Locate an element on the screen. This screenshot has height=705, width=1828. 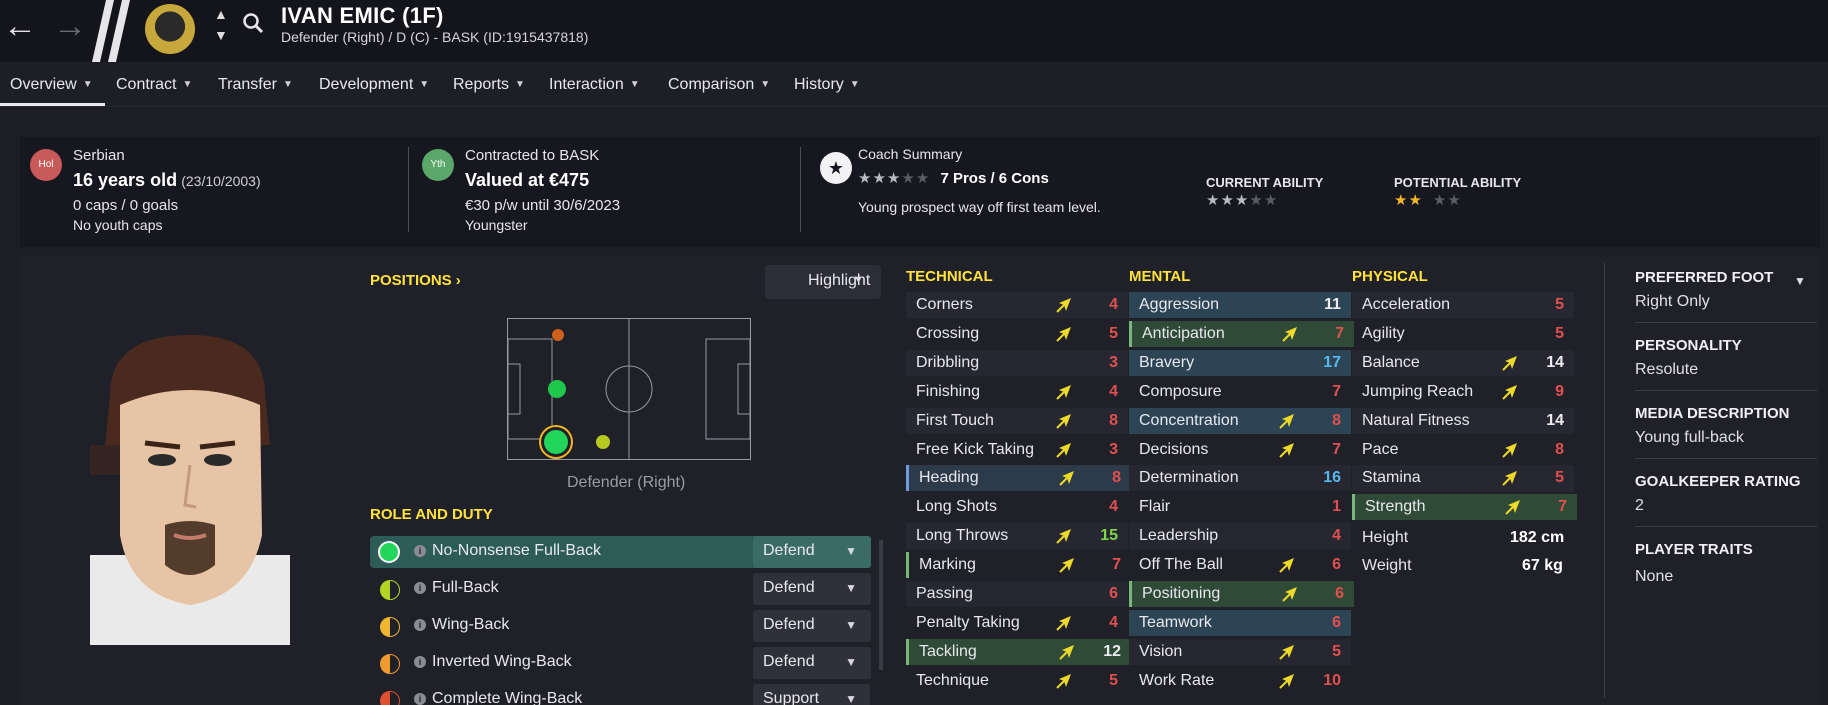
attribute-row: Off The Ball 6 is located at coordinates (1240, 565).